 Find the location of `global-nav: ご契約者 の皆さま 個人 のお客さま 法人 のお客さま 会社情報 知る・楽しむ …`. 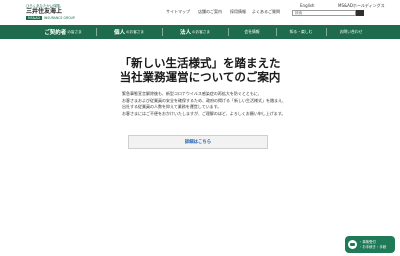

global-nav: ご契約者 の皆さま 個人 のお客さま 法人 のお客さま 会社情報 知る・楽しむ … is located at coordinates (200, 32).